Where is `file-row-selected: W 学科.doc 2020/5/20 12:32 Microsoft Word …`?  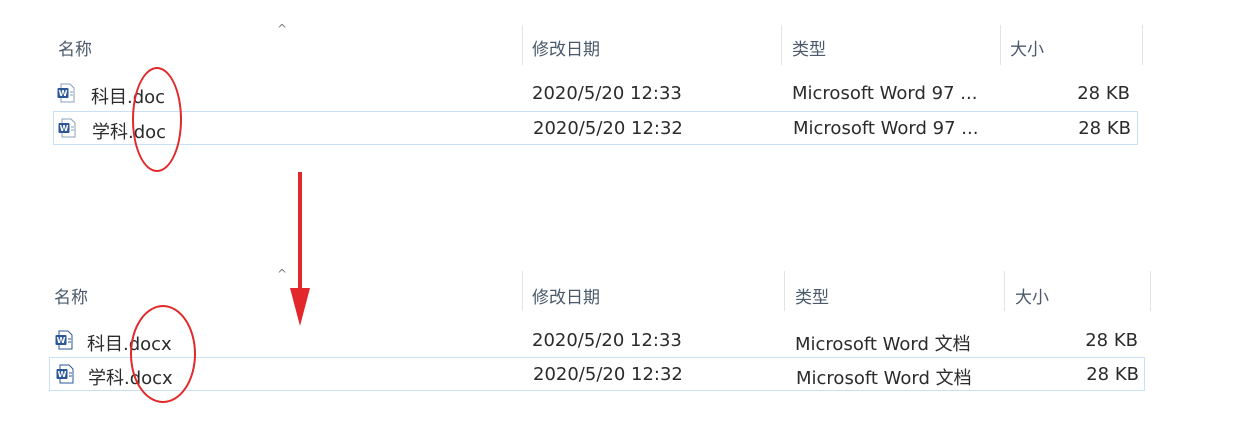
file-row-selected: W 学科.doc 2020/5/20 12:32 Microsoft Word … is located at coordinates (595, 128).